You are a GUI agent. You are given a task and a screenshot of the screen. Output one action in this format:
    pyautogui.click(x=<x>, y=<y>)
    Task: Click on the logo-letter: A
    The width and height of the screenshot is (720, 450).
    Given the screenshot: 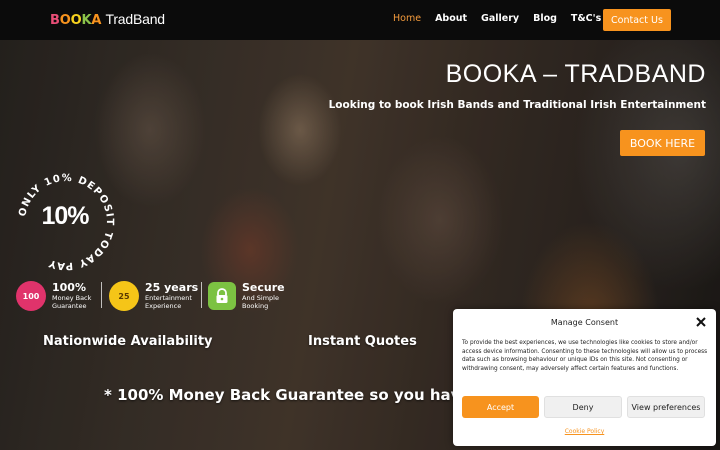 What is the action you would take?
    pyautogui.click(x=96, y=20)
    